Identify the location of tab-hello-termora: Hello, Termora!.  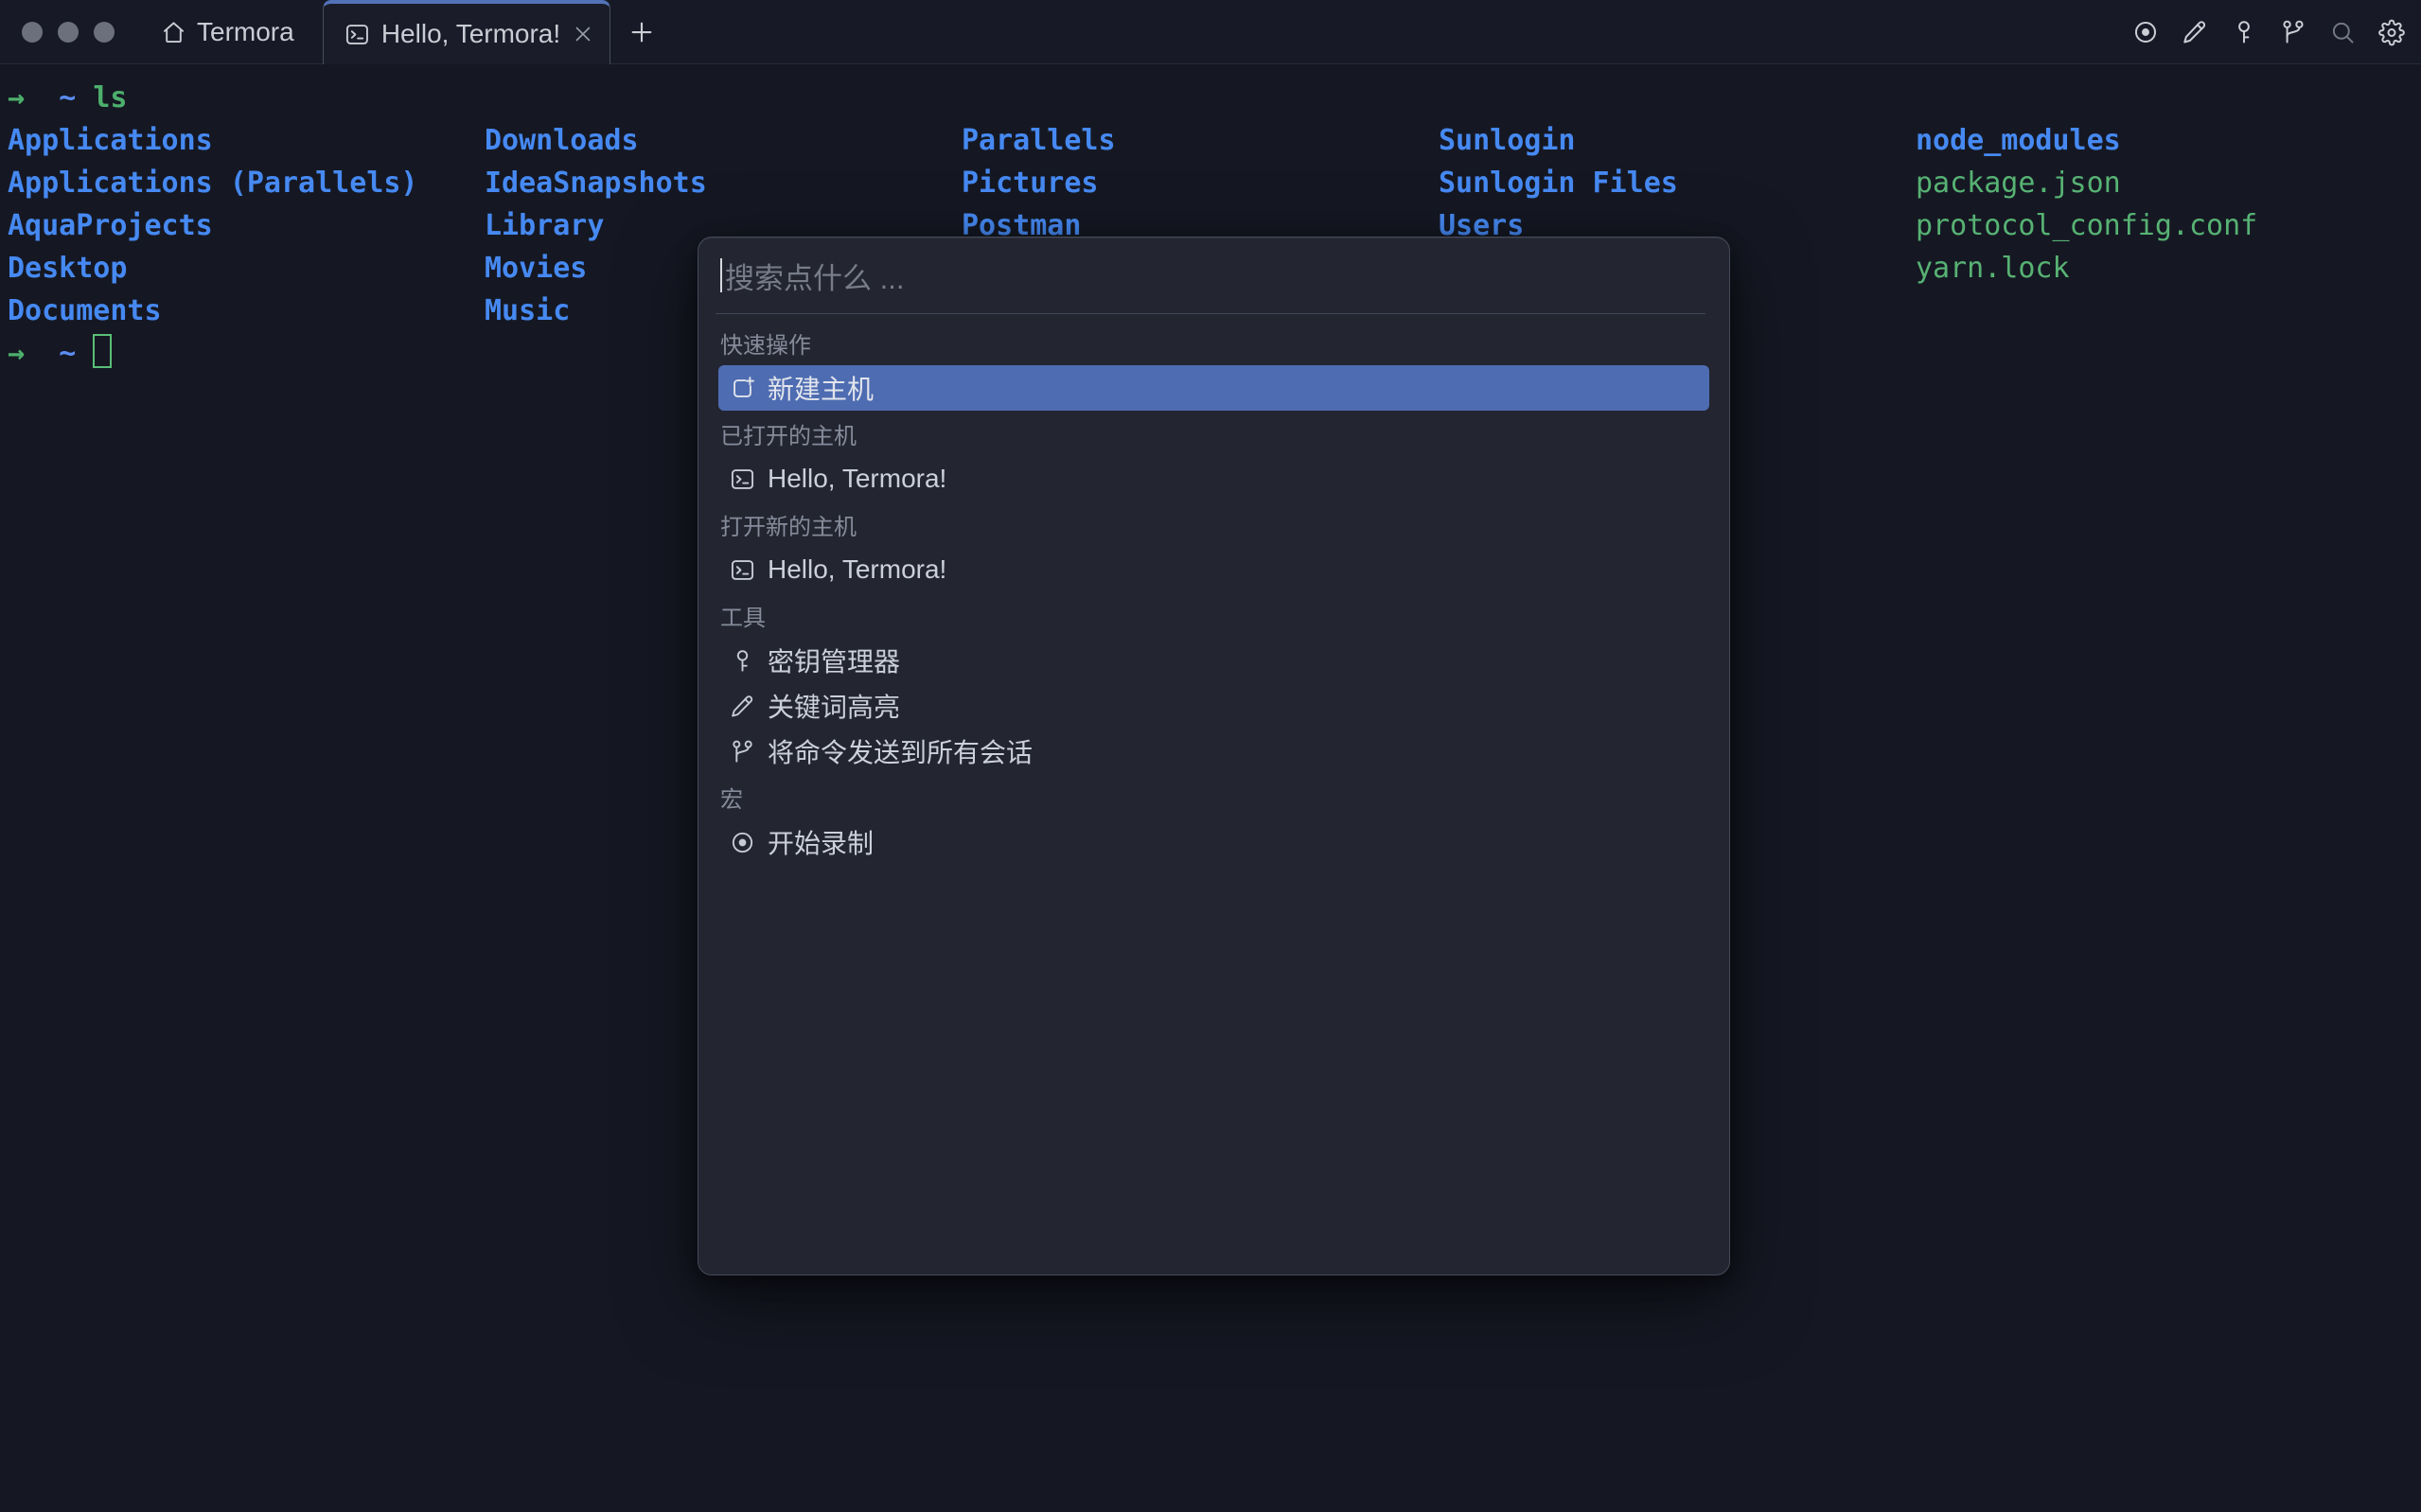
(467, 32).